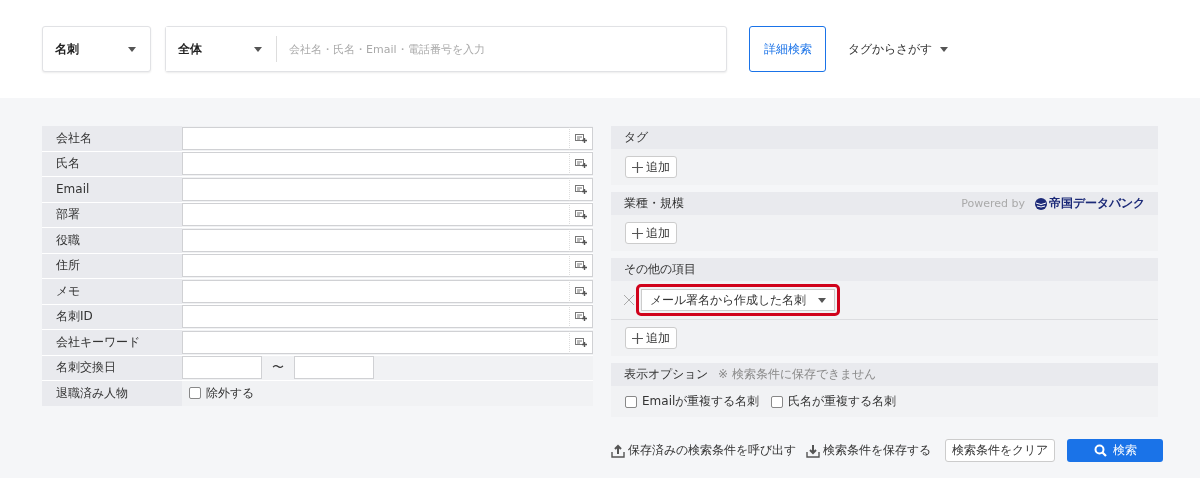  What do you see at coordinates (112, 316) in the screenshot?
I see `field-label: 名刺ID` at bounding box center [112, 316].